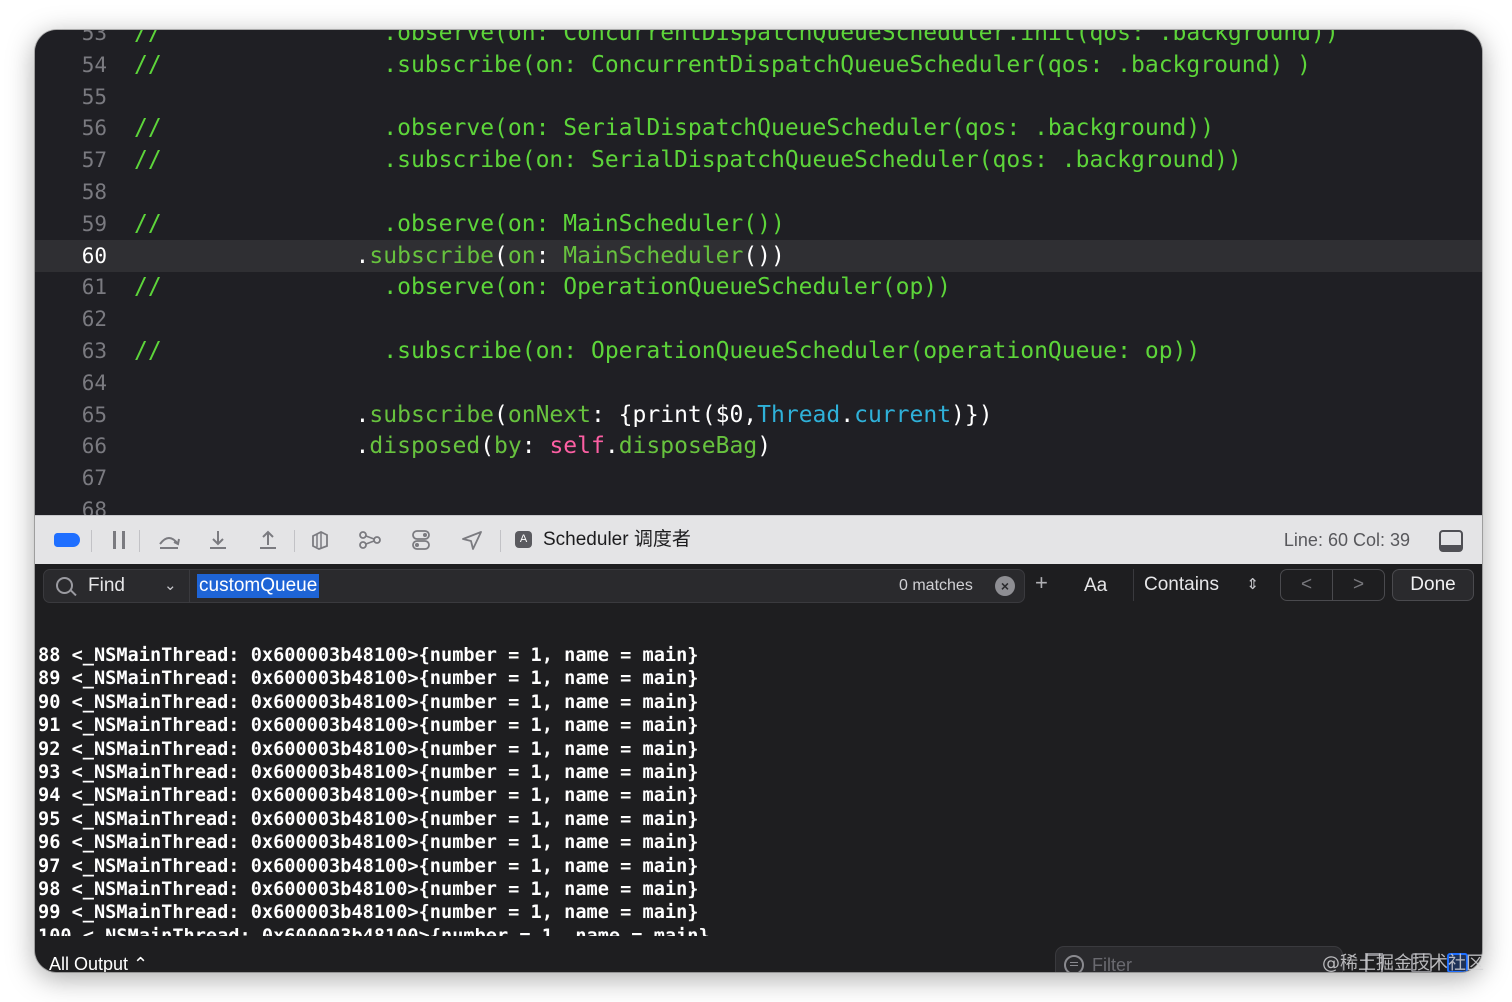 The width and height of the screenshot is (1512, 1002). Describe the element at coordinates (94, 446) in the screenshot. I see `line-number: 66` at that location.